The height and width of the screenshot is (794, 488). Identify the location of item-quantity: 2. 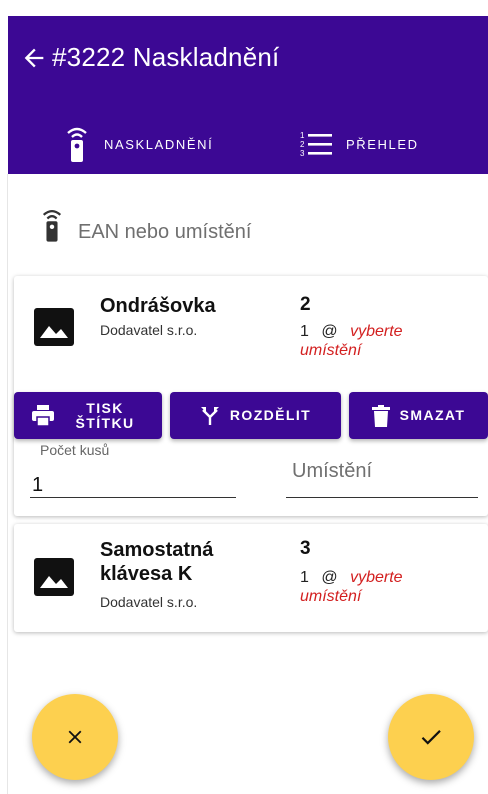
(305, 304).